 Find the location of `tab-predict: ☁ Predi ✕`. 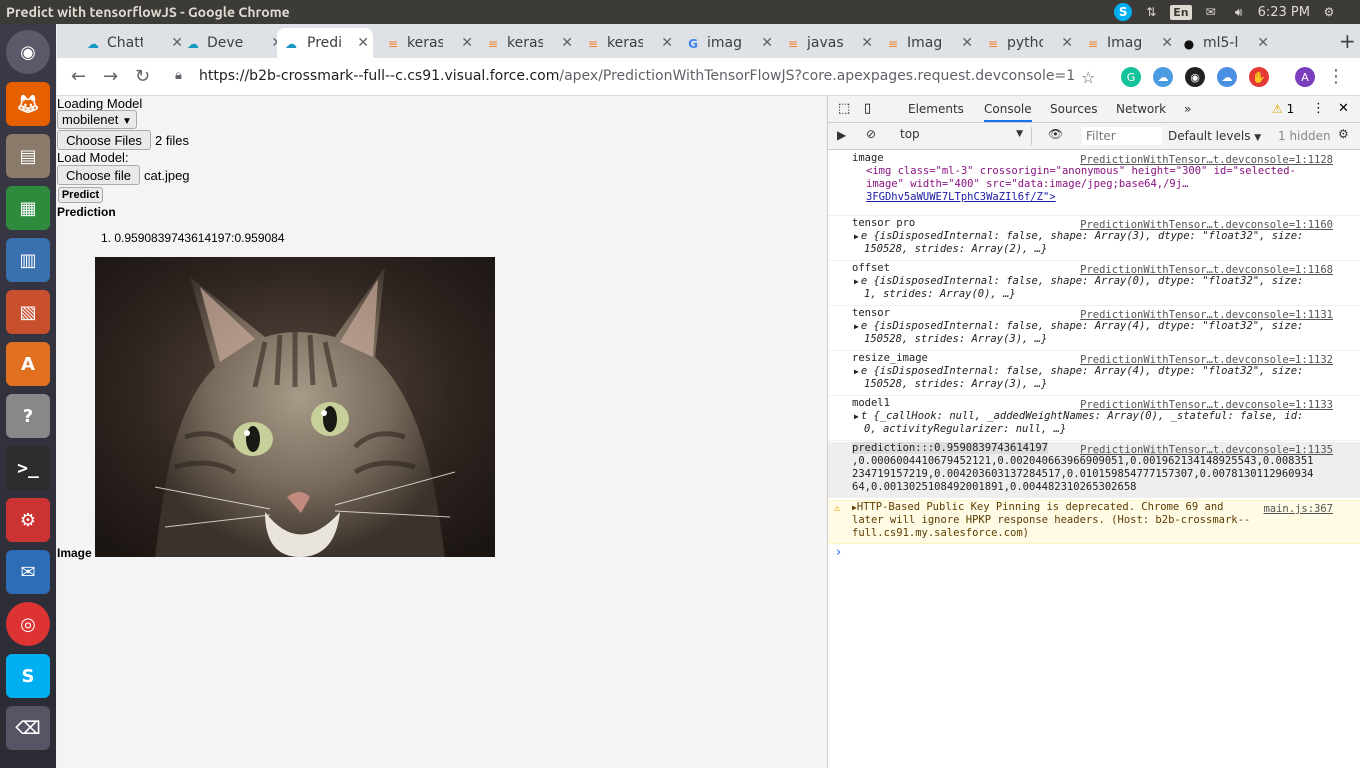

tab-predict: ☁ Predi ✕ is located at coordinates (325, 43).